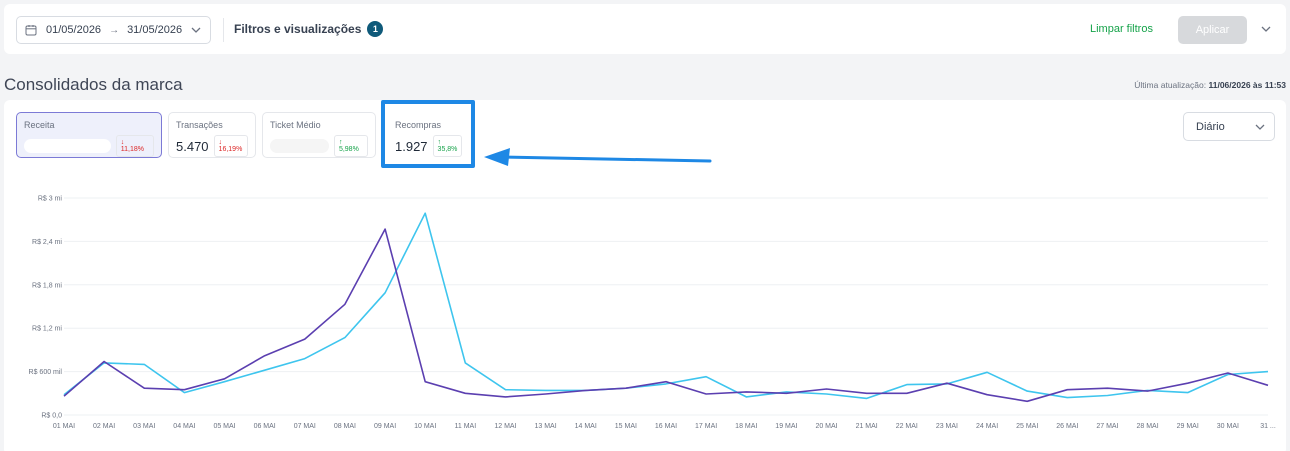 This screenshot has width=1290, height=451. Describe the element at coordinates (305, 426) in the screenshot. I see `x-tick-label: 07 MAI` at that location.